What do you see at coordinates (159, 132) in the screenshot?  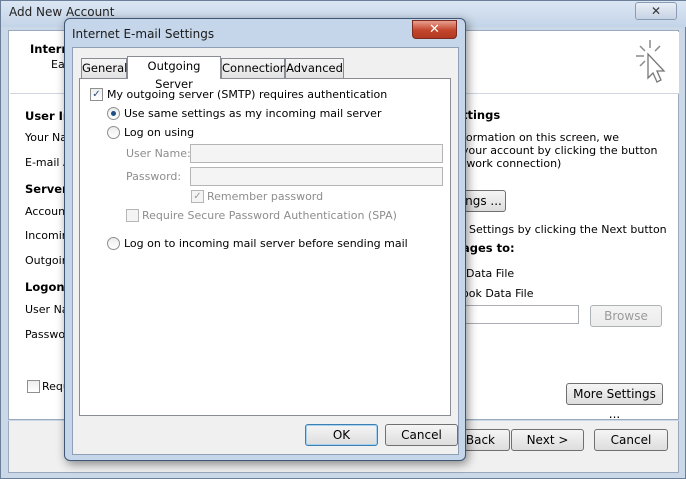 I see `log-on-using-label: Log on using` at bounding box center [159, 132].